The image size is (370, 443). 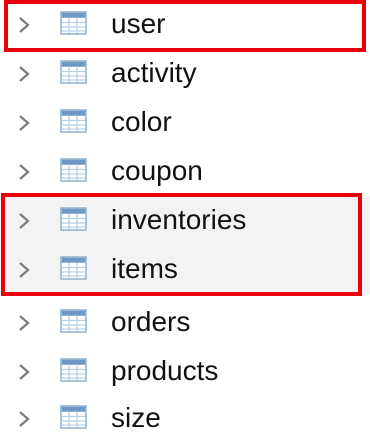 What do you see at coordinates (138, 23) in the screenshot?
I see `tree-item-label: user` at bounding box center [138, 23].